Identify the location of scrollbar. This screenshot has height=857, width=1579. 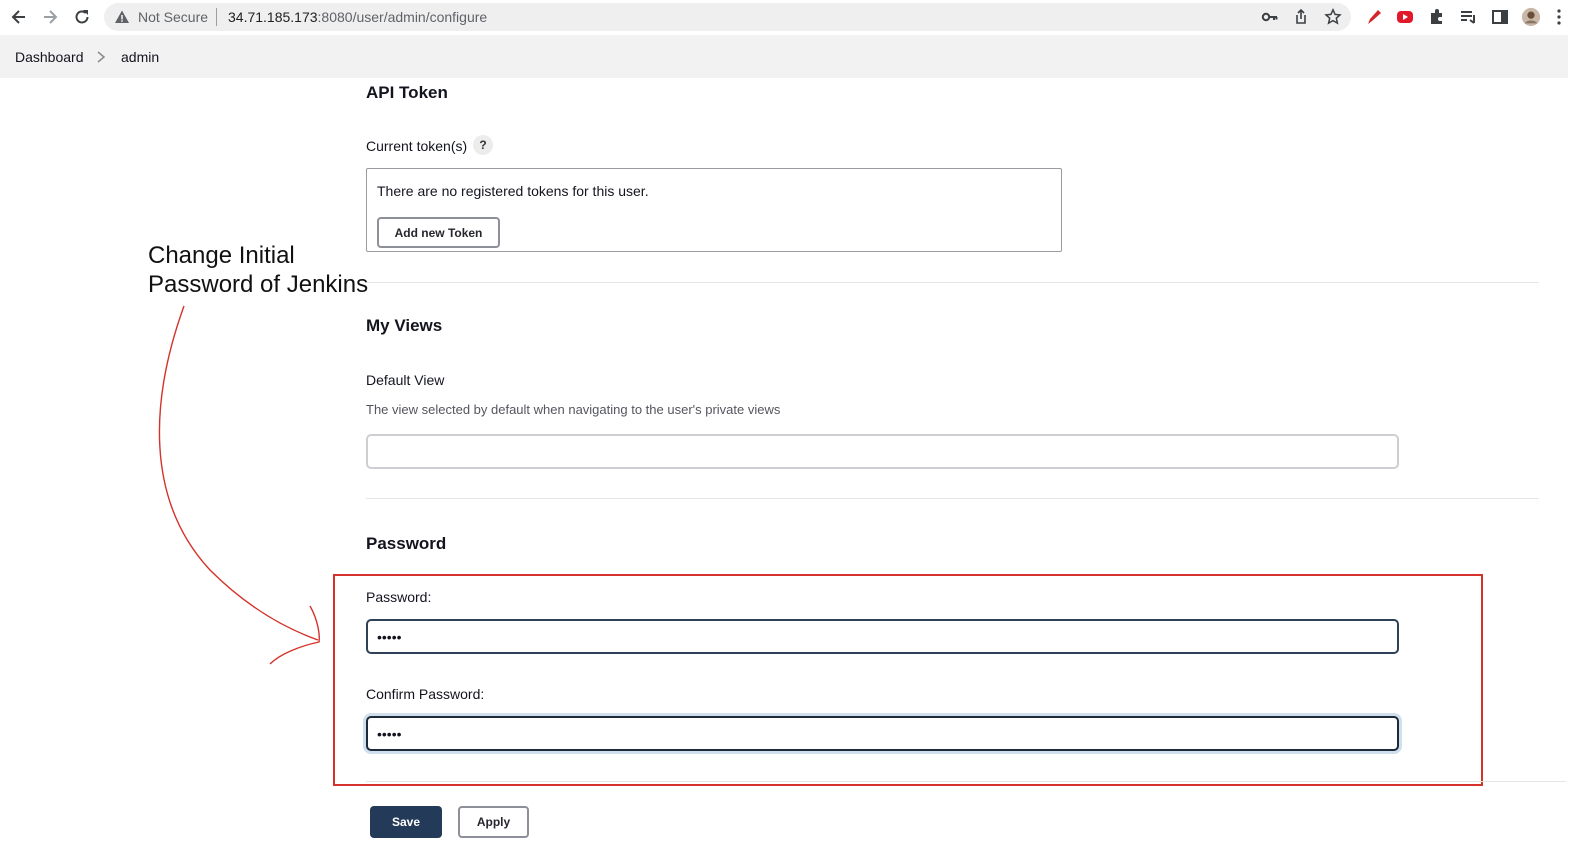
(1573, 446).